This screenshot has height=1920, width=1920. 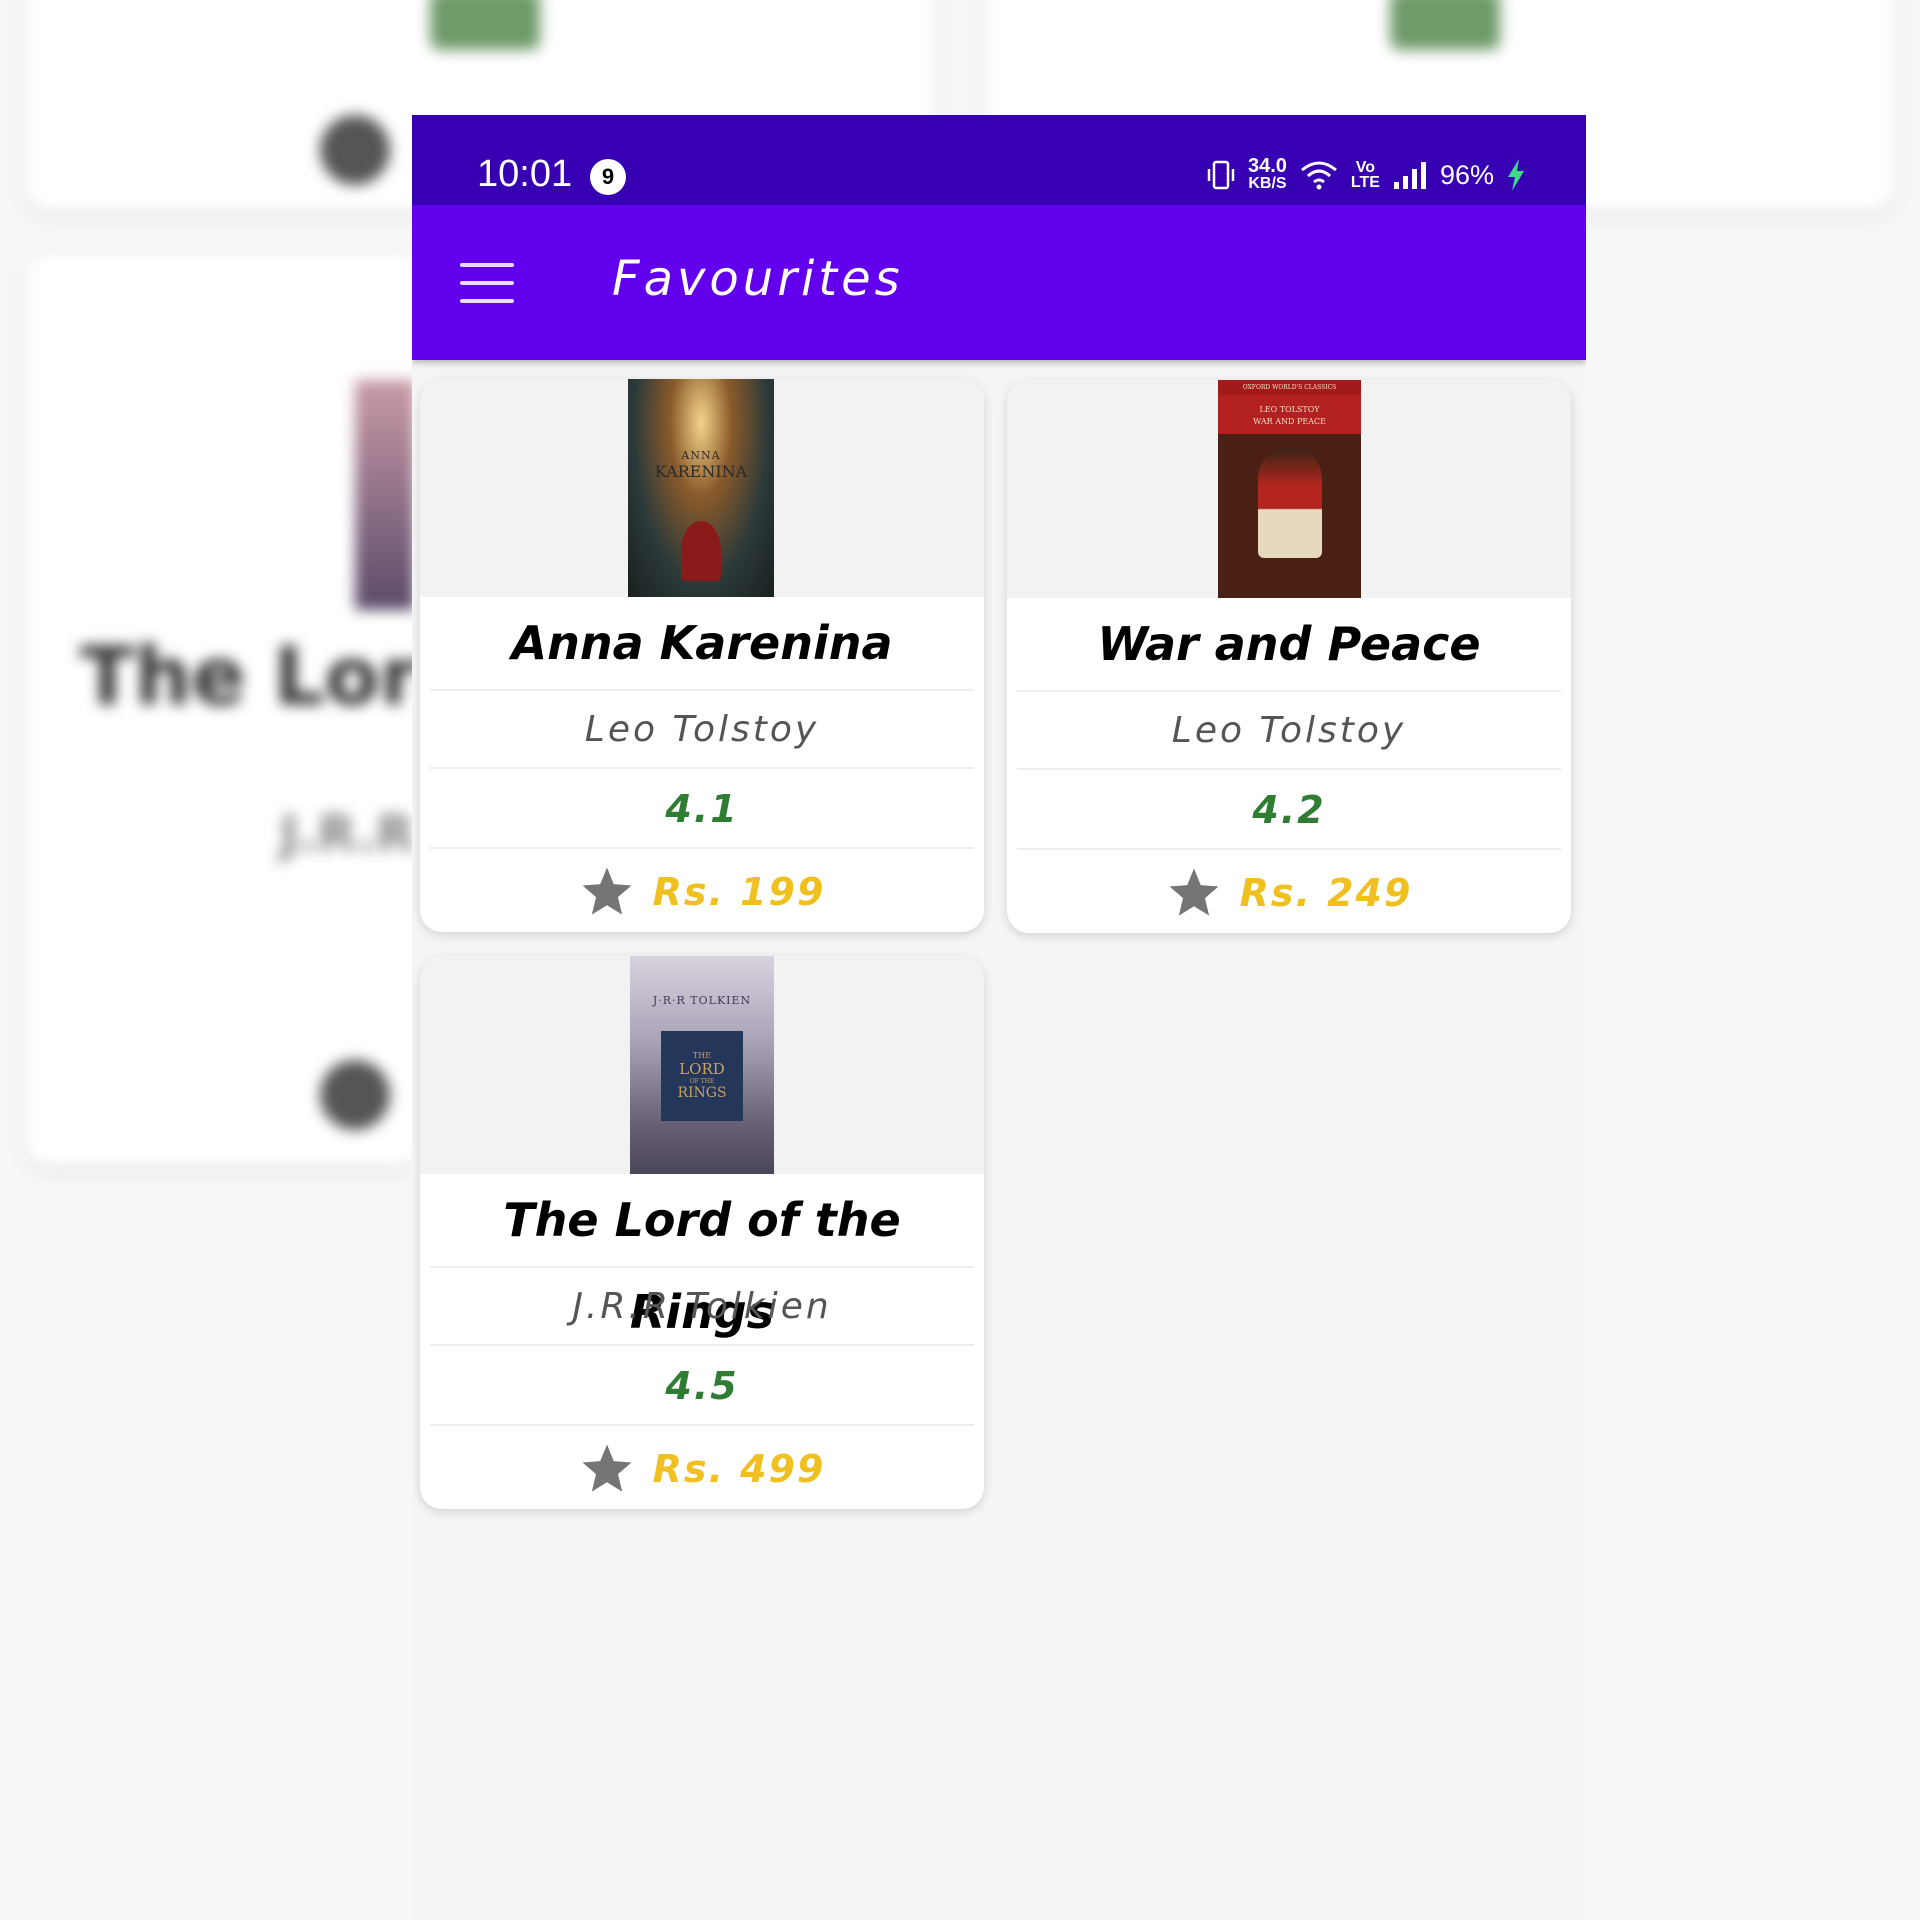 I want to click on book-rating: 4.2, so click(x=1289, y=809).